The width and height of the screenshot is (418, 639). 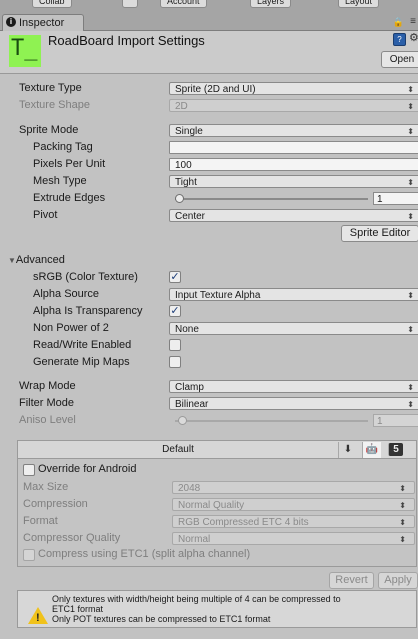 I want to click on texture-shape-label: Texture Shape, so click(x=54, y=105).